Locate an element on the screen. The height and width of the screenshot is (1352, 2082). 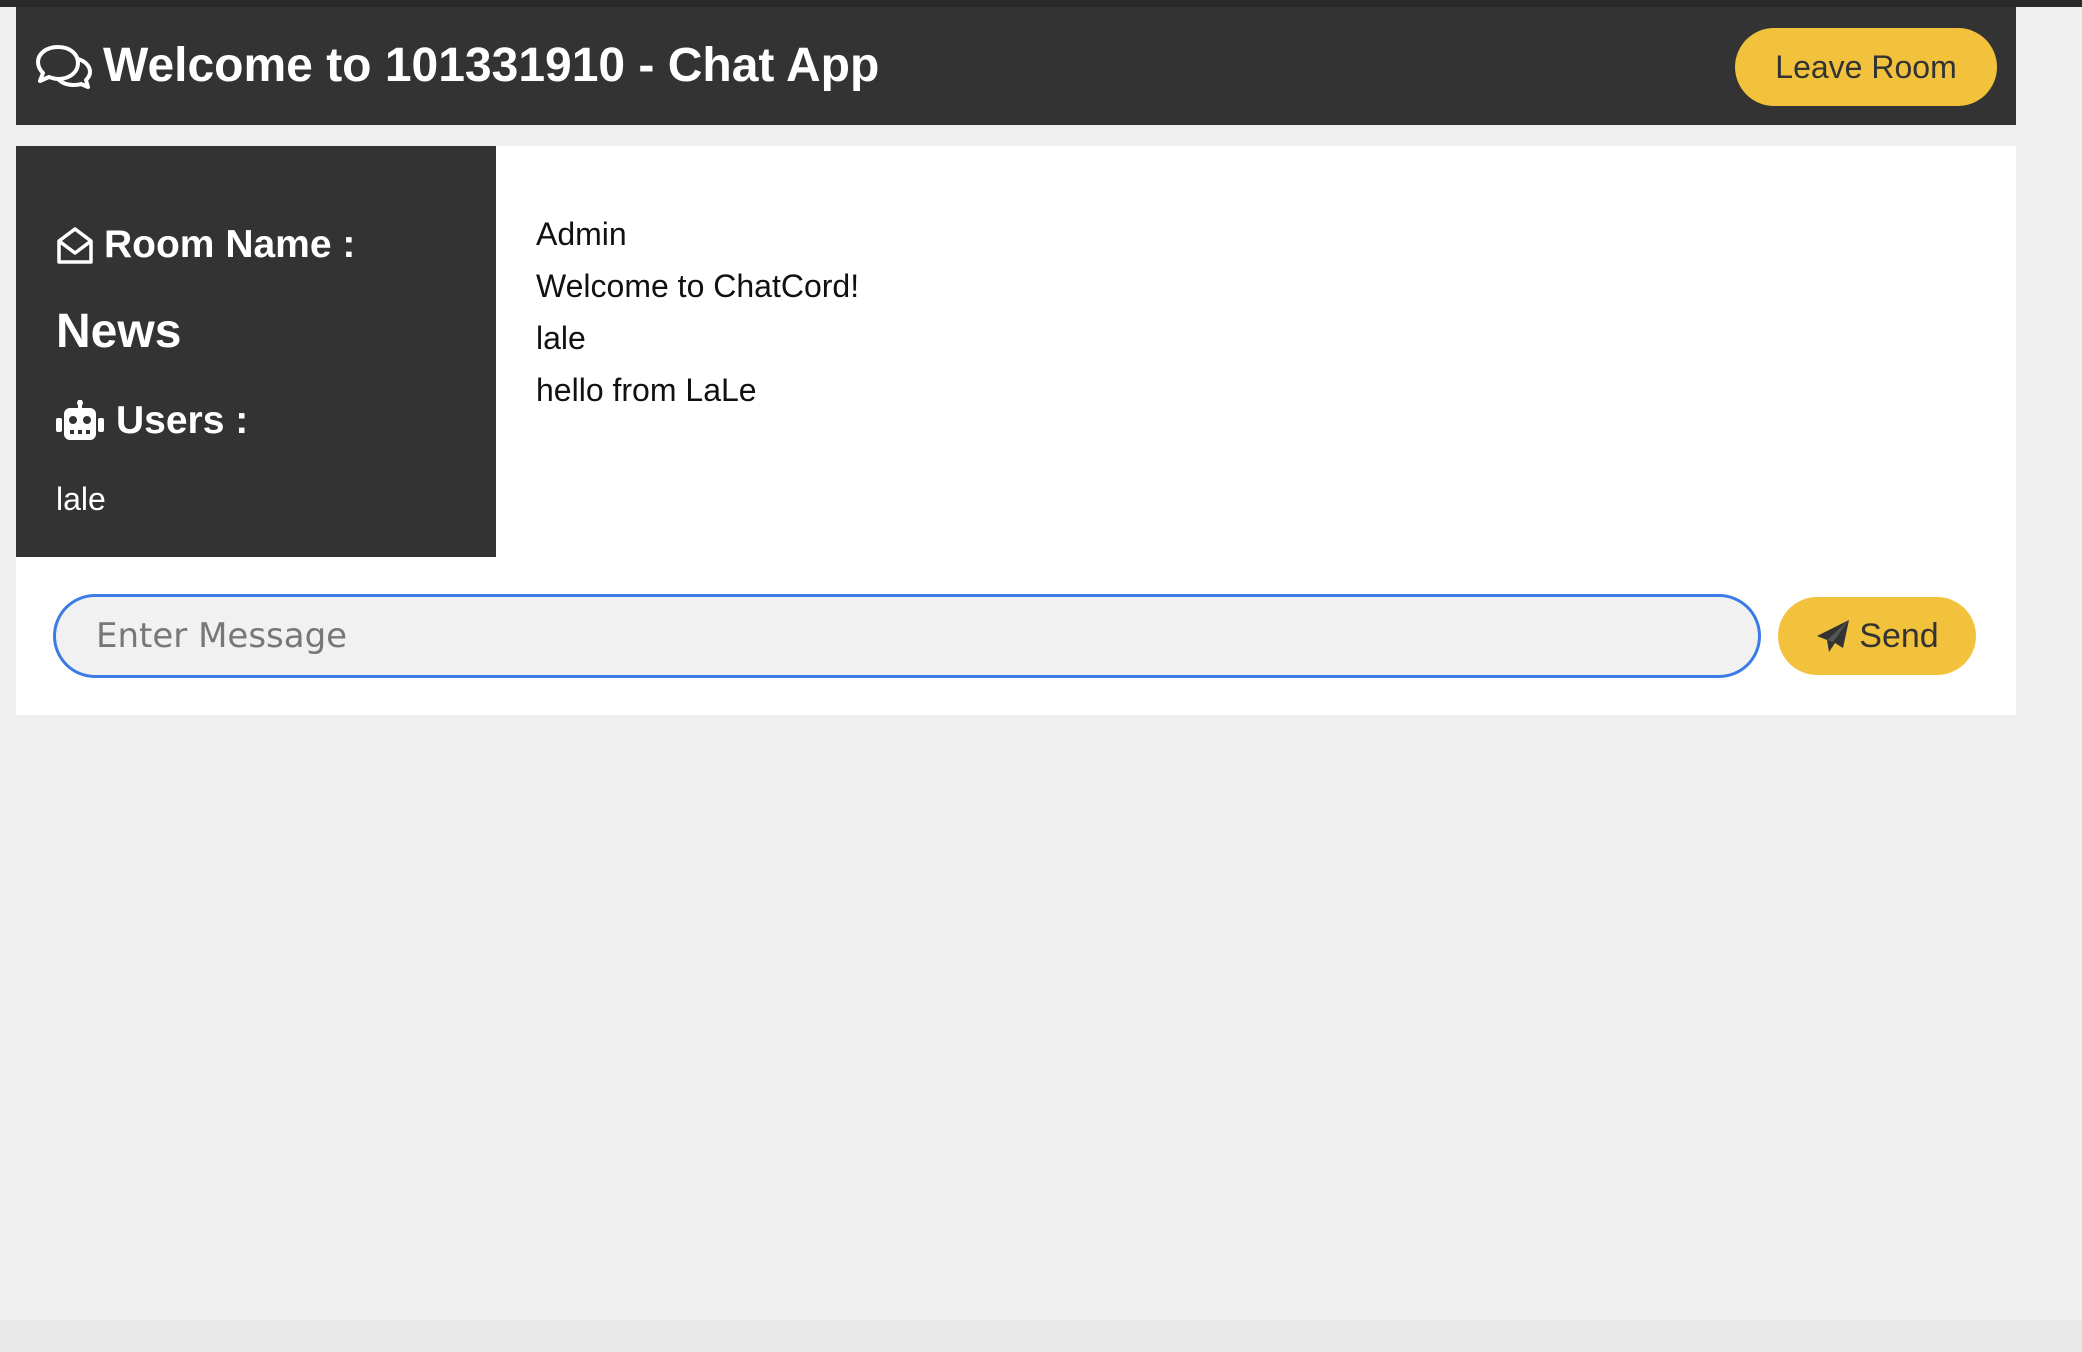
room-name-heading: Room Name : is located at coordinates (205, 245).